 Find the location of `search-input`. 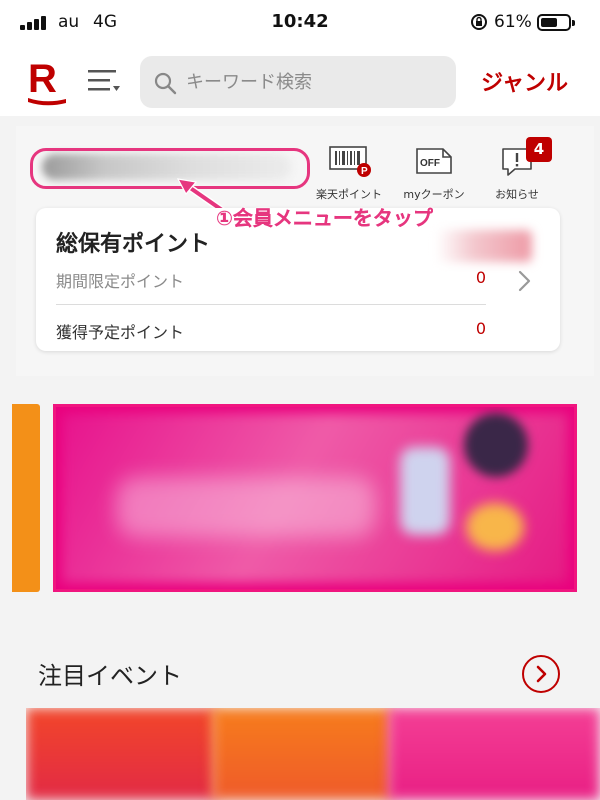

search-input is located at coordinates (316, 82).